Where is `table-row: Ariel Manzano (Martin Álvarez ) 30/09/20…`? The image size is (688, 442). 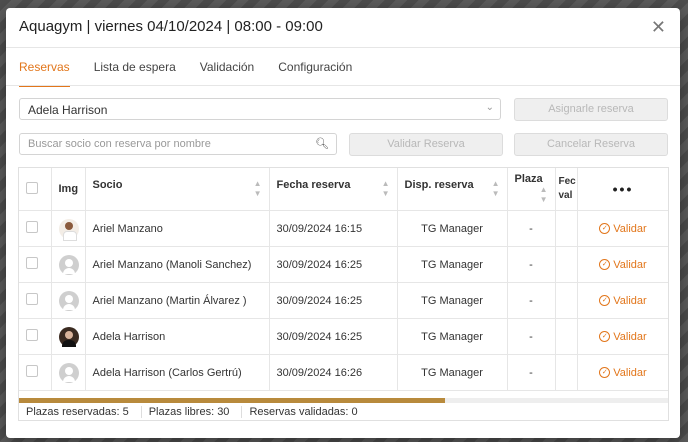
table-row: Ariel Manzano (Martin Álvarez ) 30/09/20… is located at coordinates (343, 300).